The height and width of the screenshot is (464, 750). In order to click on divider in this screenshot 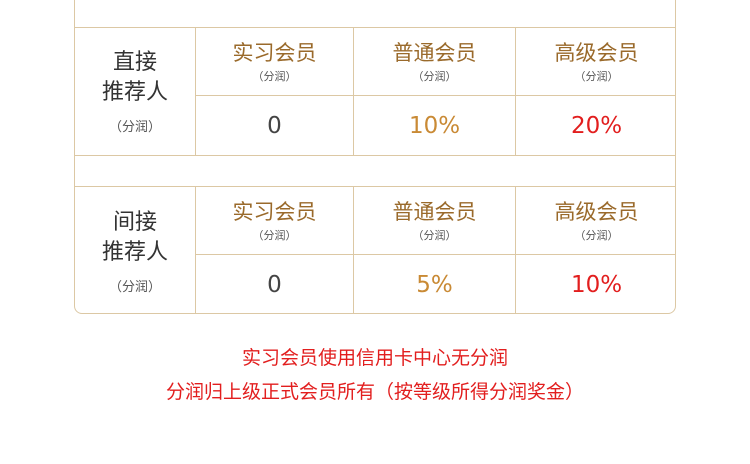, I will do `click(375, 155)`.